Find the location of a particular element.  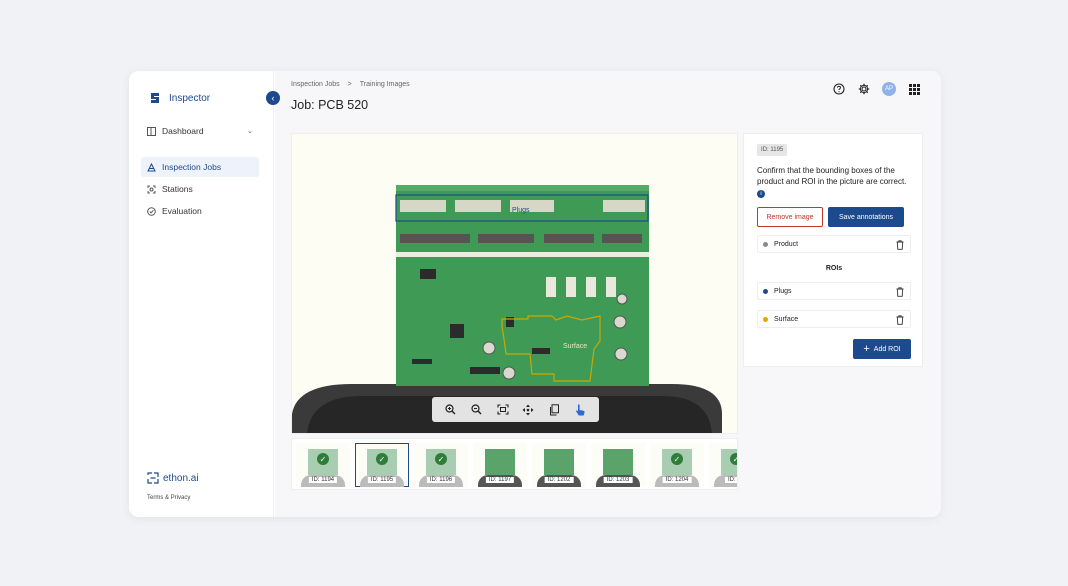

thumbnail-id: ID: 1197 is located at coordinates (500, 480).